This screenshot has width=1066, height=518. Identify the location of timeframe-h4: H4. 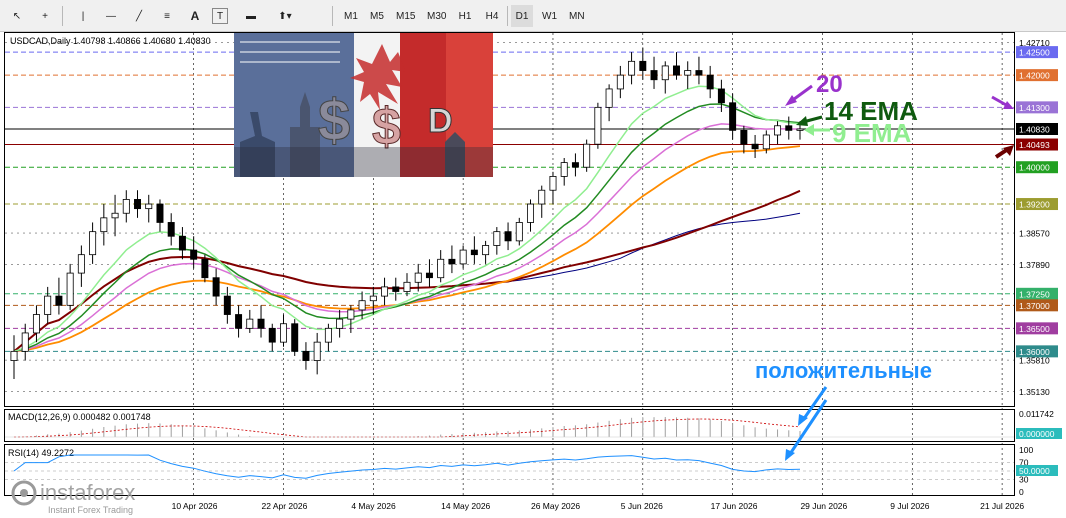
(492, 16).